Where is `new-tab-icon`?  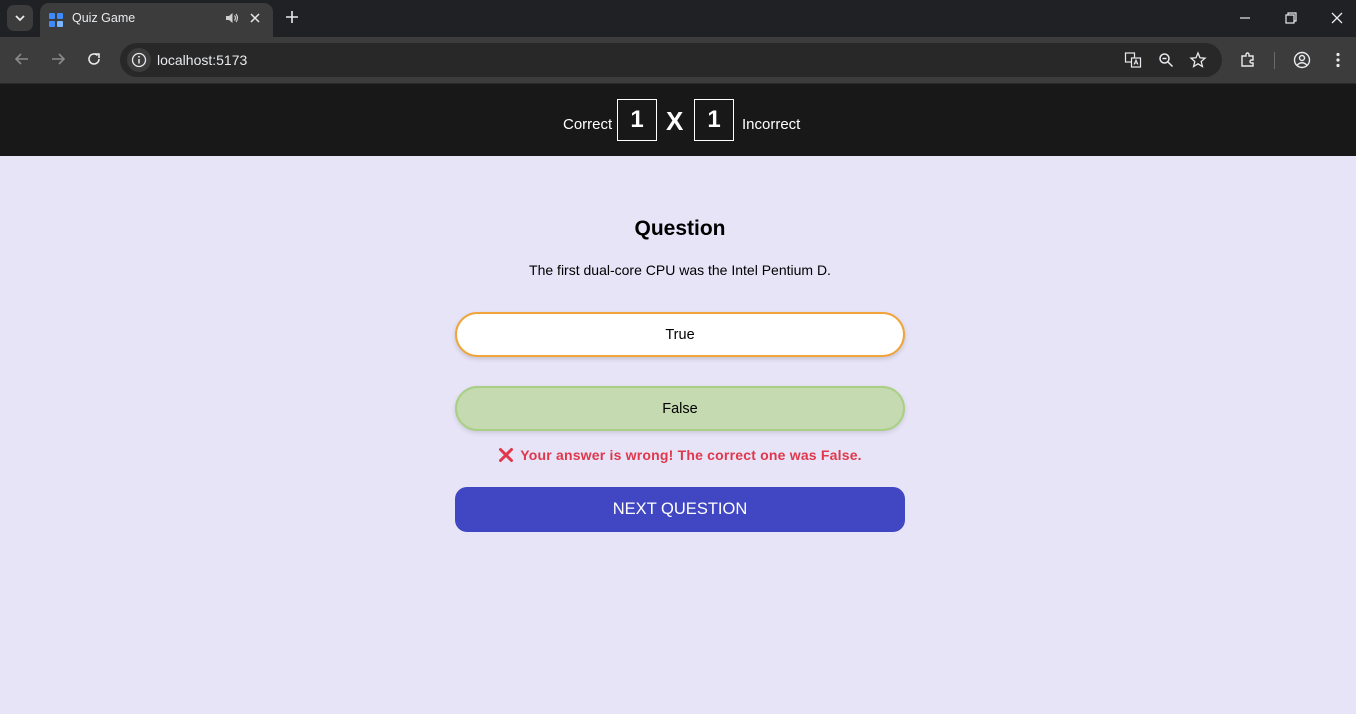
new-tab-icon is located at coordinates (292, 17).